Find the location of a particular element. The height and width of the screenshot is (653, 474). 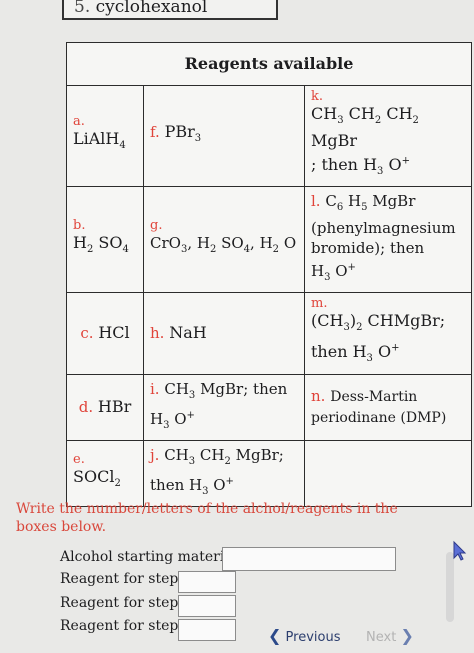

mouse-cursor-icon is located at coordinates (460, 550).